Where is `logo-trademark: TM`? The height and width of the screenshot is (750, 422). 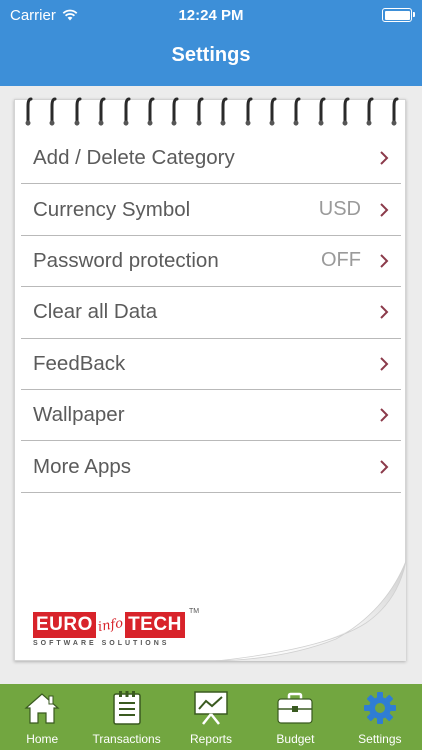
logo-trademark: TM is located at coordinates (194, 611).